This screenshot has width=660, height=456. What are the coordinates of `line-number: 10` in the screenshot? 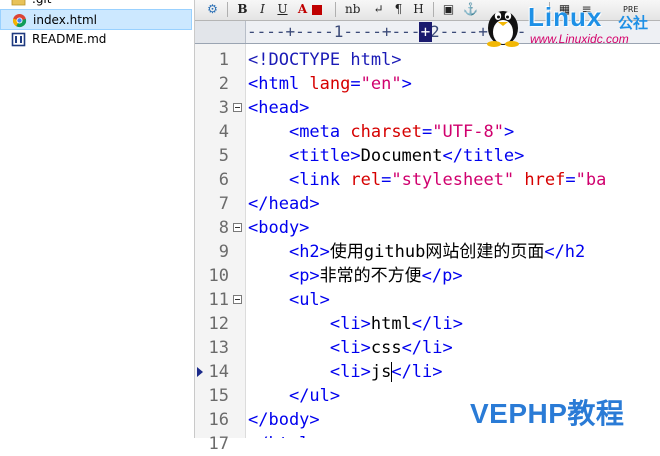 It's located at (218, 276).